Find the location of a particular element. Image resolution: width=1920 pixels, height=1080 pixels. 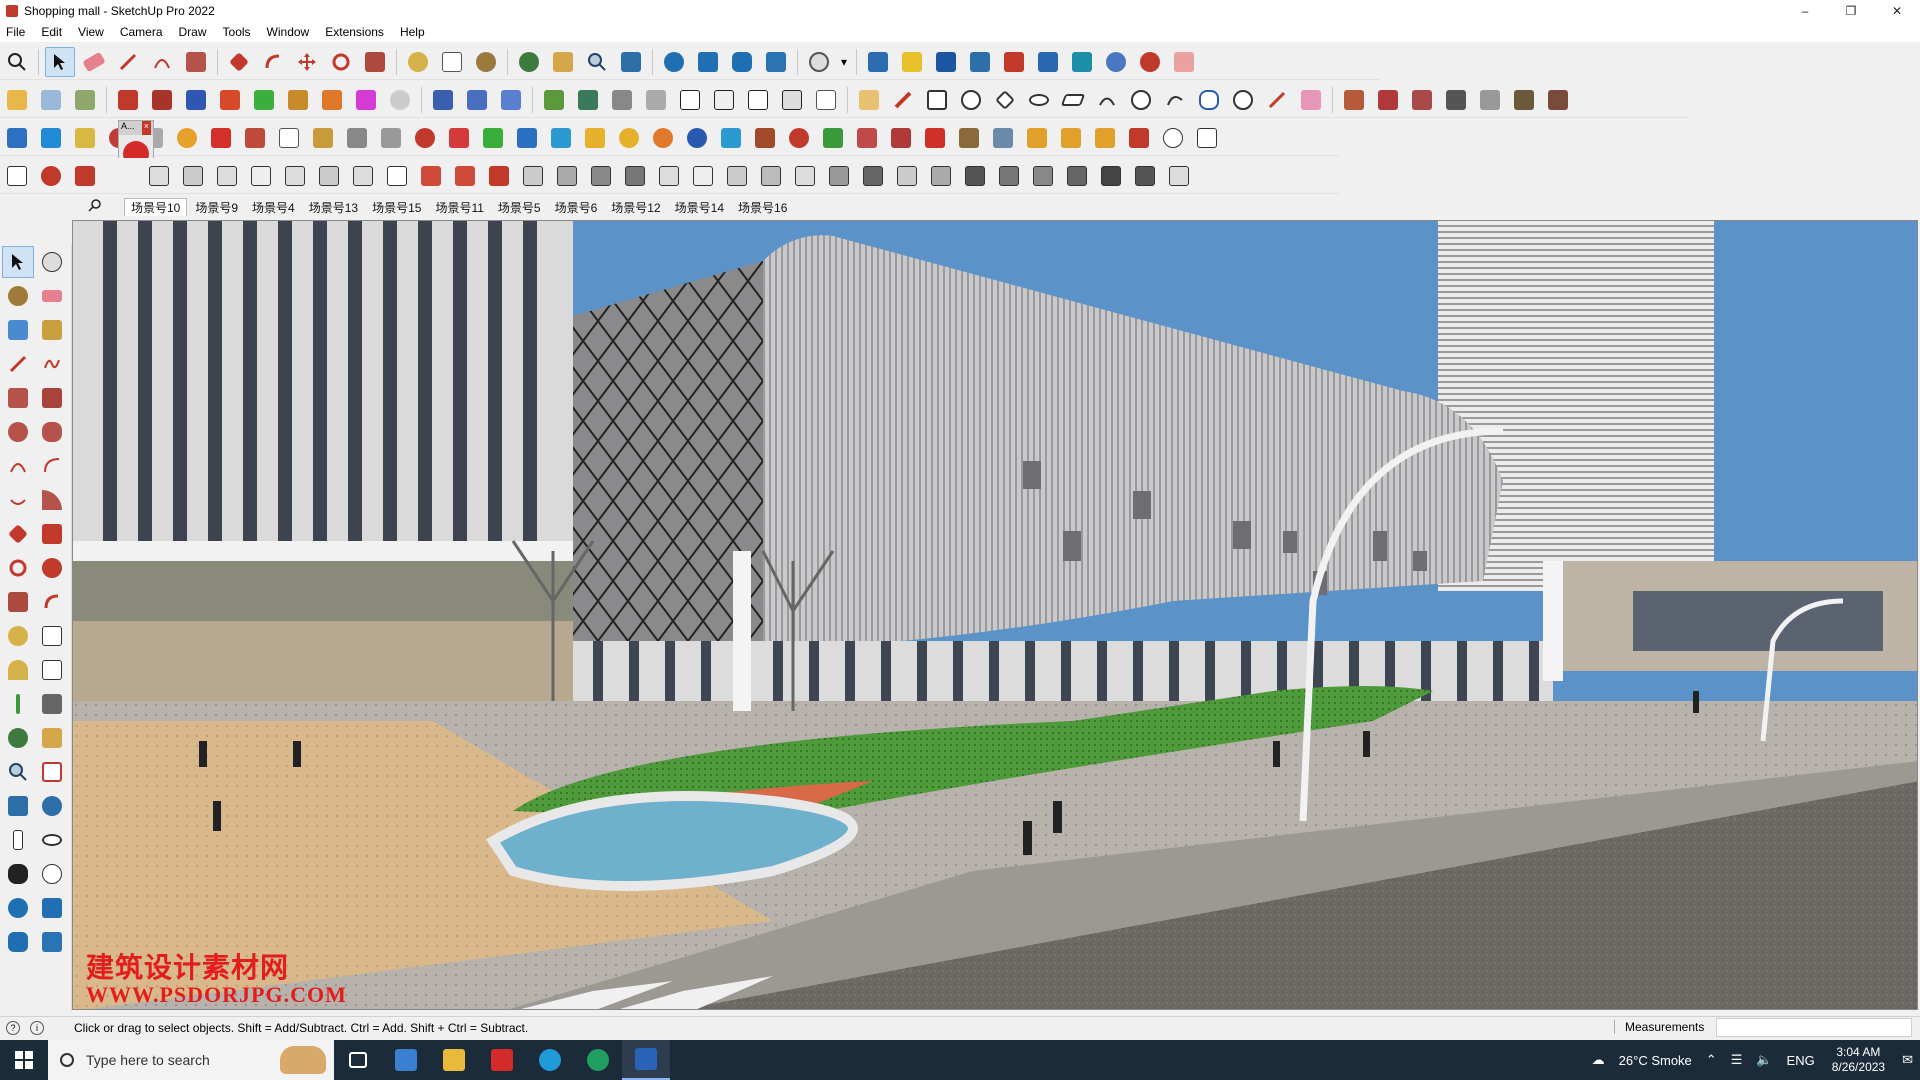

pie-icon is located at coordinates (52, 500).